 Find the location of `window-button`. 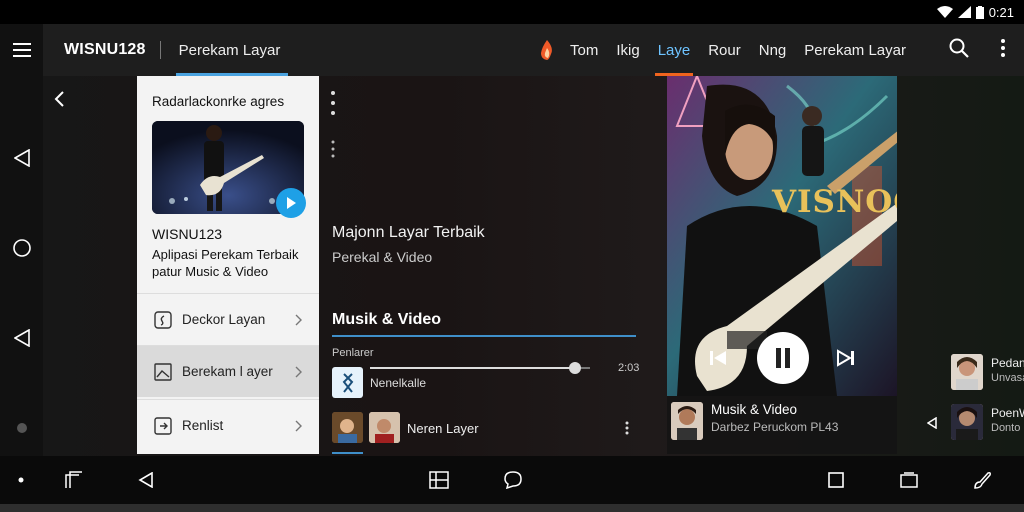

window-button is located at coordinates (909, 480).